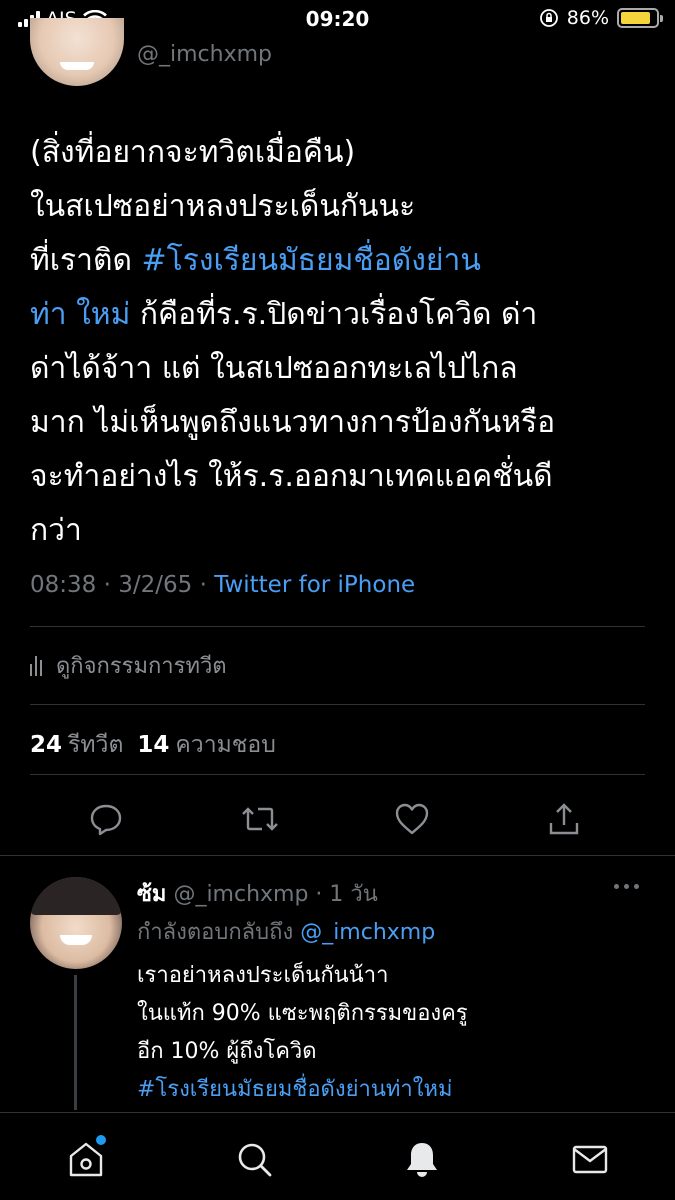 The image size is (675, 1200). What do you see at coordinates (334, 314) in the screenshot?
I see `text-segment: ก้คือที่ร.ร.ปิดข่าวเรื่องโควิด ด่า` at bounding box center [334, 314].